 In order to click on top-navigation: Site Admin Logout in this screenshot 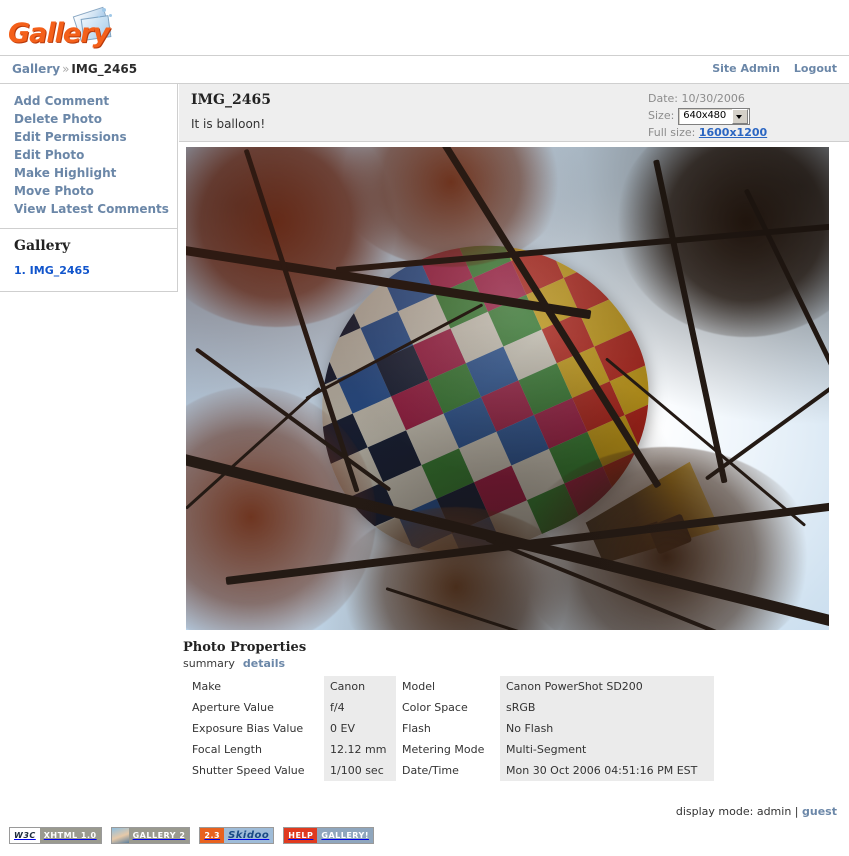, I will do `click(767, 68)`.